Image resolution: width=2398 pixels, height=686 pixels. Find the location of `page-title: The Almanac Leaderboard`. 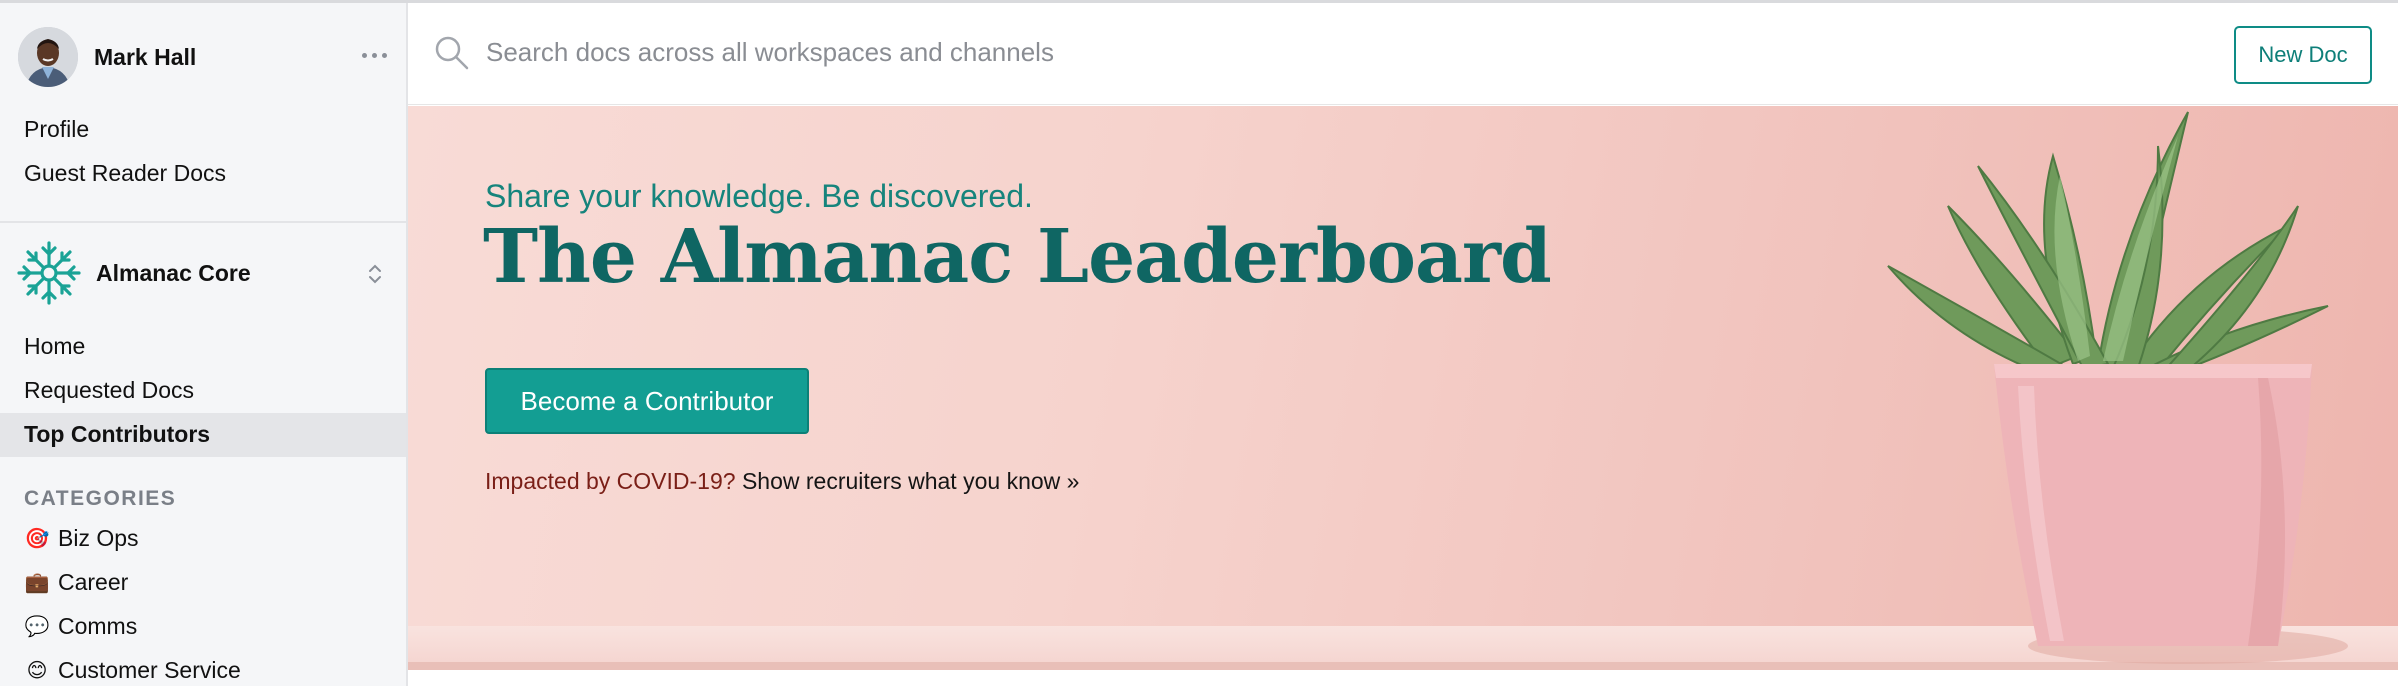

page-title: The Almanac Leaderboard is located at coordinates (1017, 257).